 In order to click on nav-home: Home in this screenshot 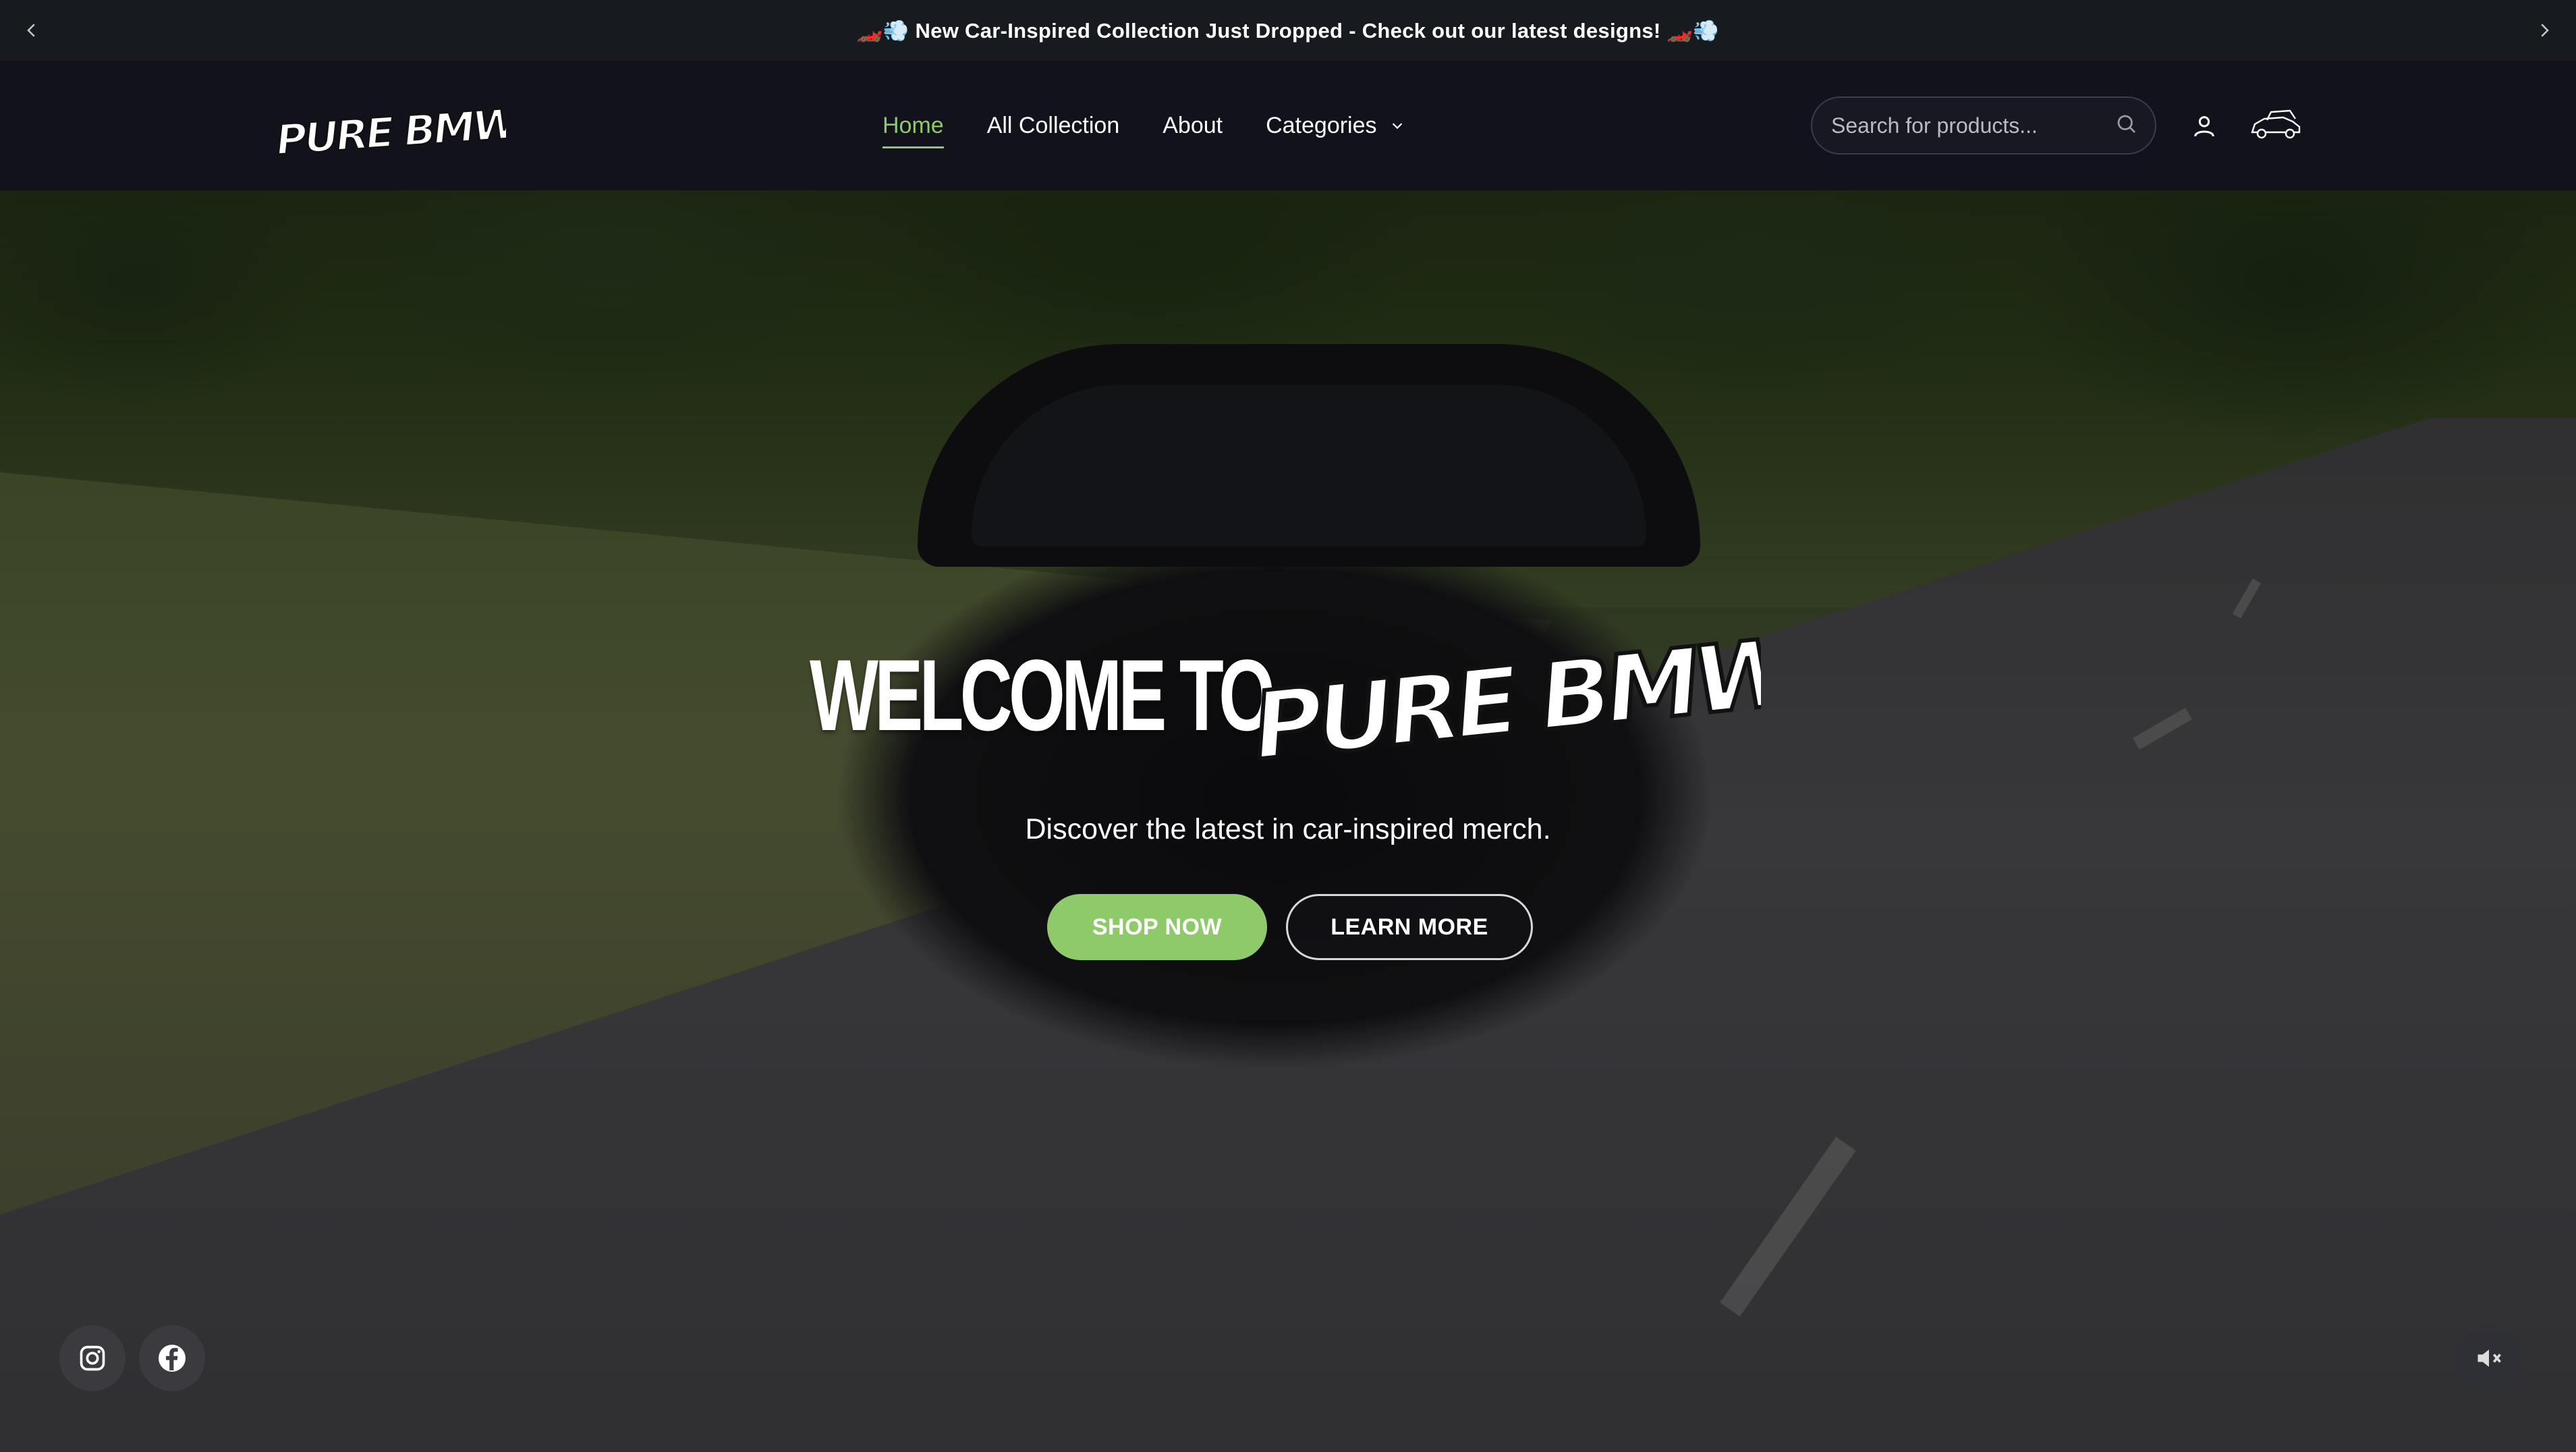, I will do `click(913, 128)`.